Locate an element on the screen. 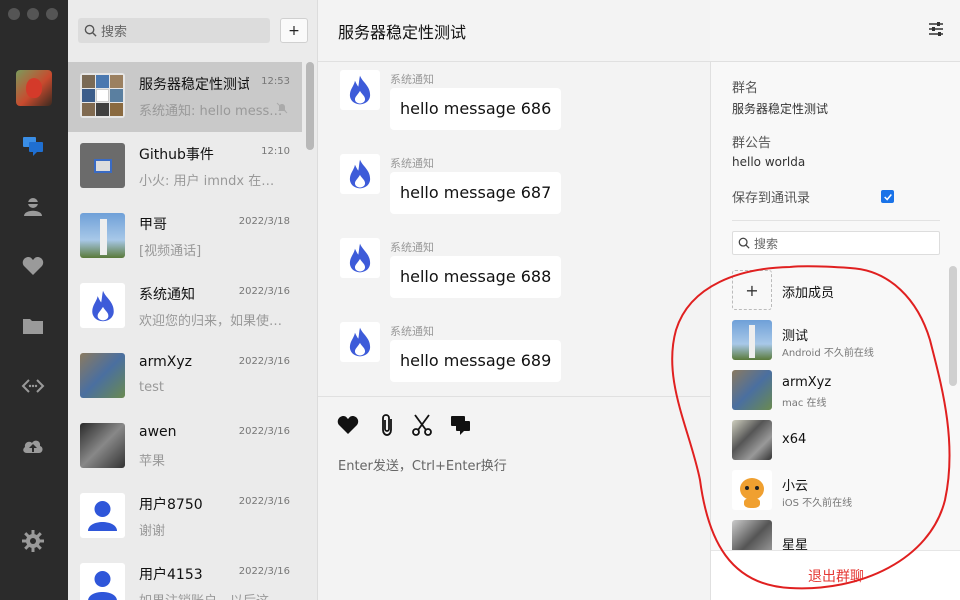  session-name: 甲哥 is located at coordinates (153, 225).